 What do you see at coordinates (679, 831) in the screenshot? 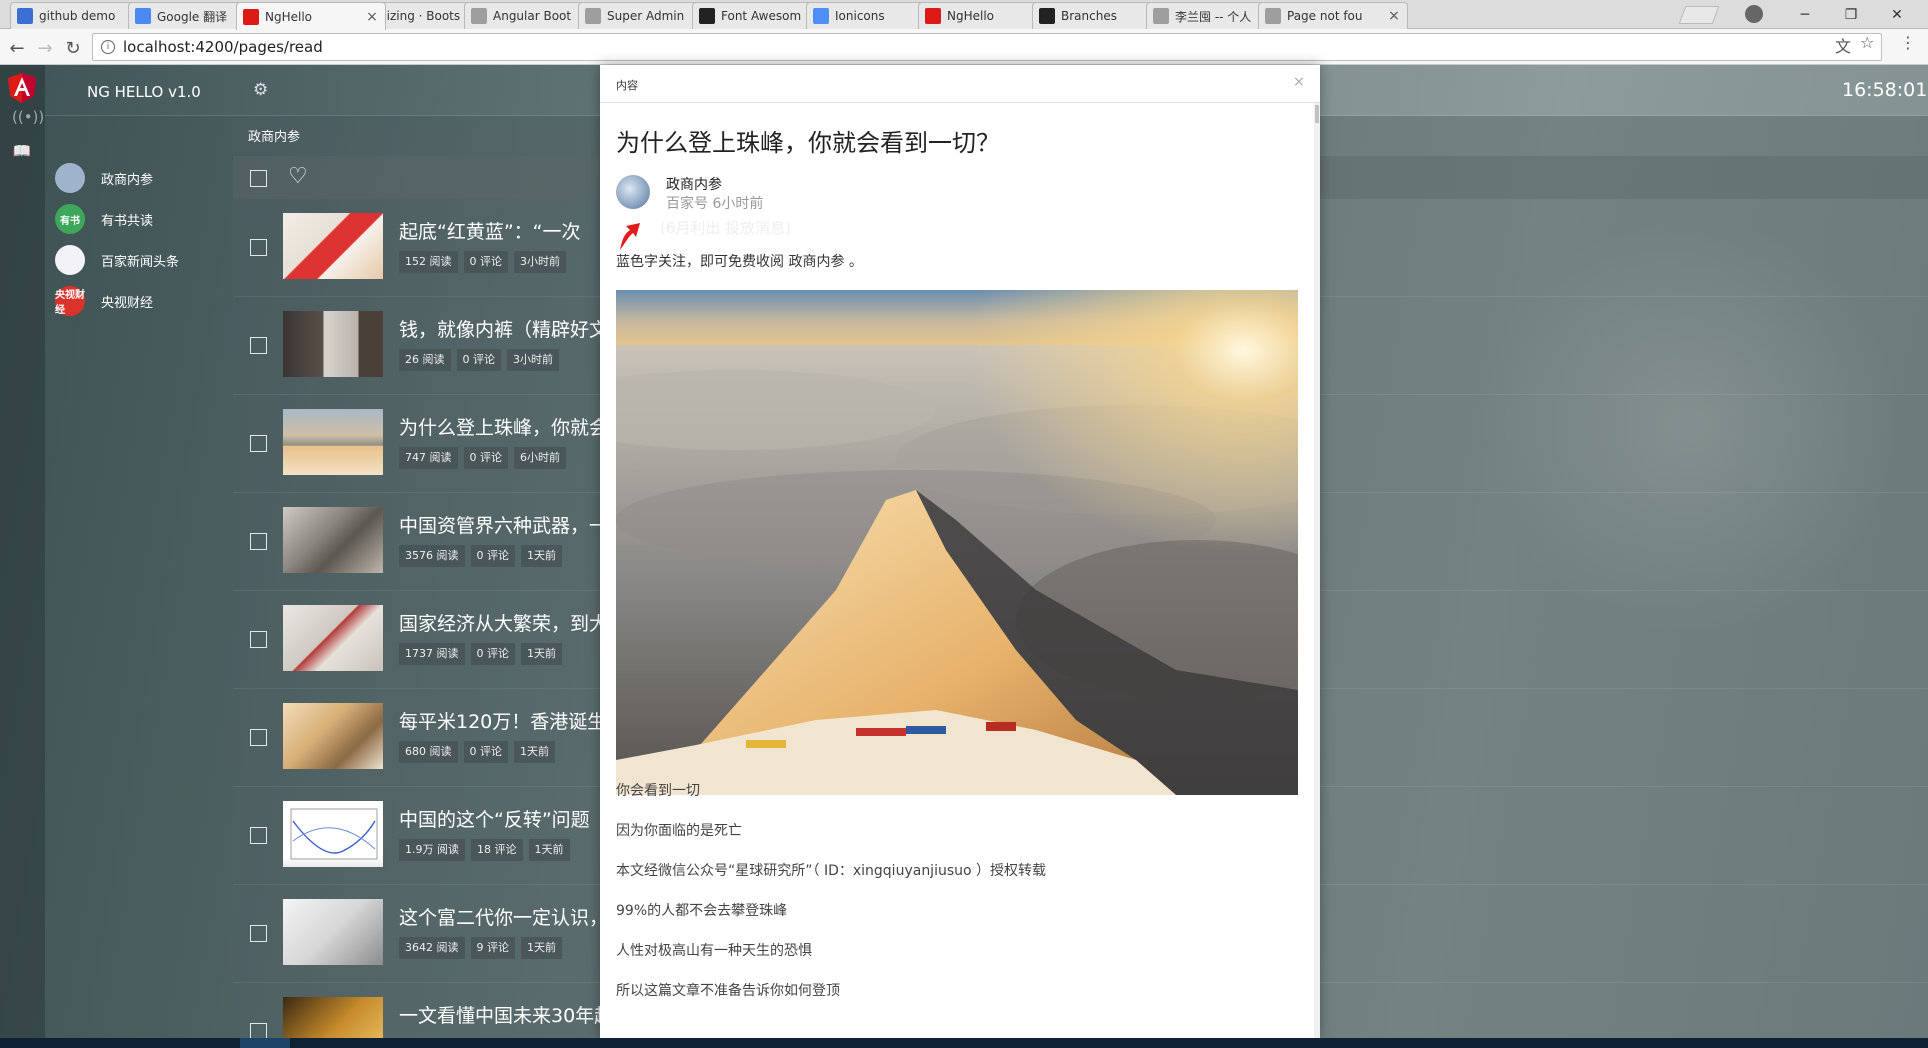
I see `article-paragraph: 因为你面临的是死亡` at bounding box center [679, 831].